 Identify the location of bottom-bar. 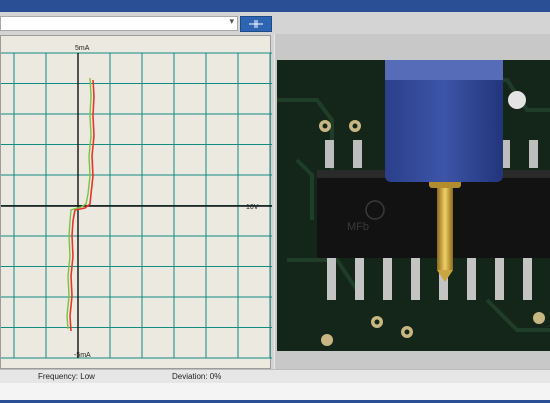
(275, 393).